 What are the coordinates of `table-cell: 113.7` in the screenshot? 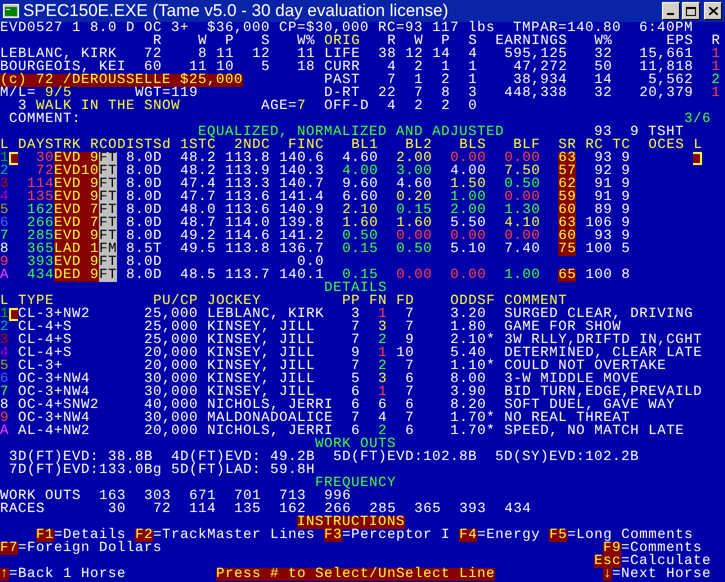 It's located at (247, 275).